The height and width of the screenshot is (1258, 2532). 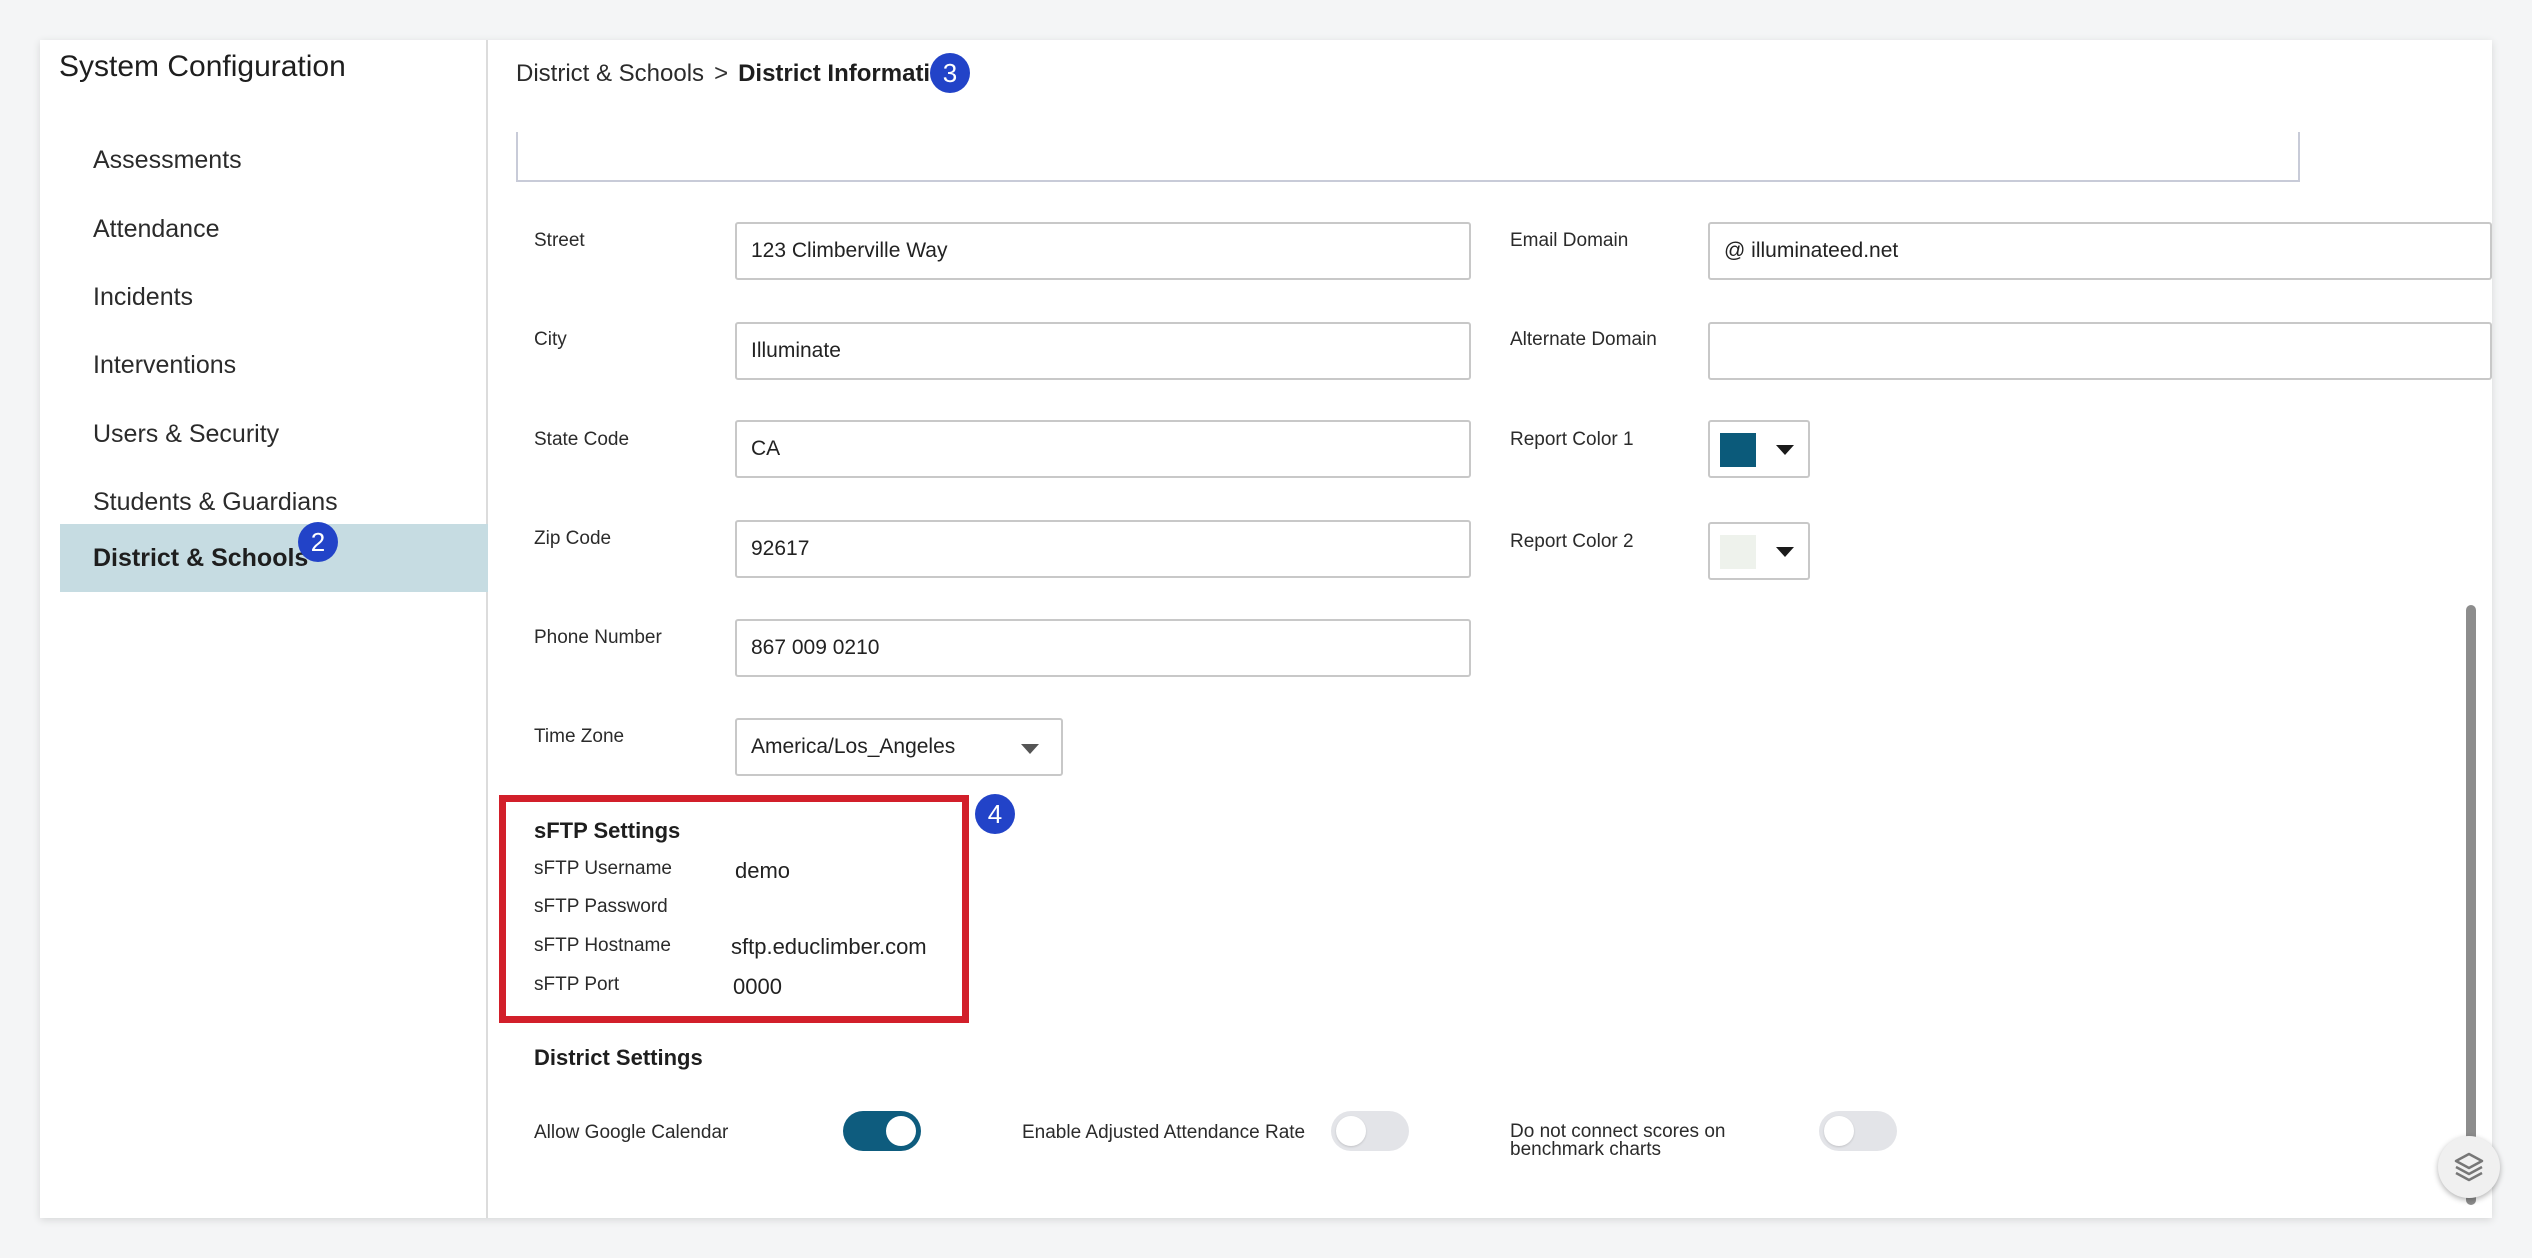 What do you see at coordinates (1759, 551) in the screenshot?
I see `report-color-2-picker` at bounding box center [1759, 551].